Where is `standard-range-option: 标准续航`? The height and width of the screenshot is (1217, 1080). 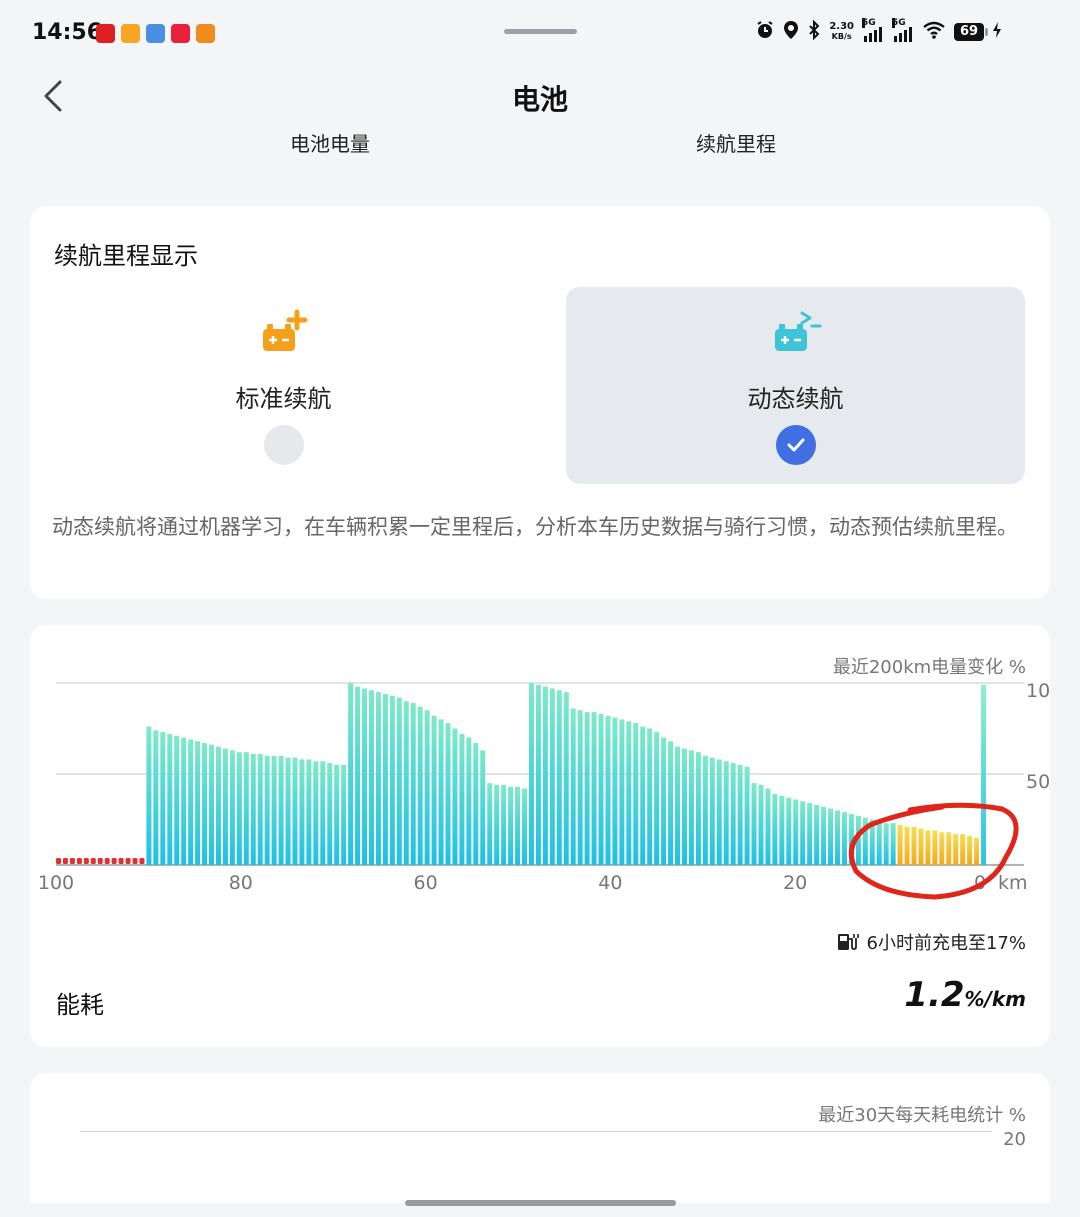
standard-range-option: 标准续航 is located at coordinates (283, 385).